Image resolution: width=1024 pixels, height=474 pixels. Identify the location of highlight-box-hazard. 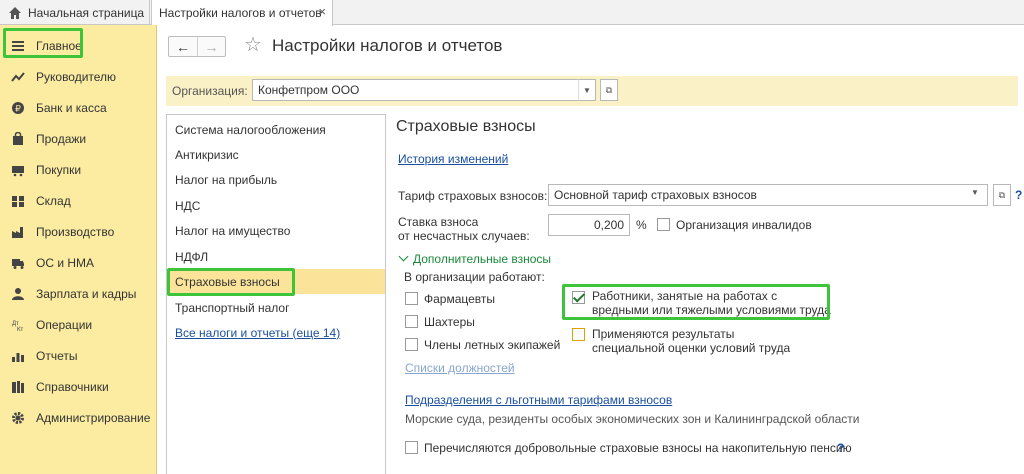
(696, 302).